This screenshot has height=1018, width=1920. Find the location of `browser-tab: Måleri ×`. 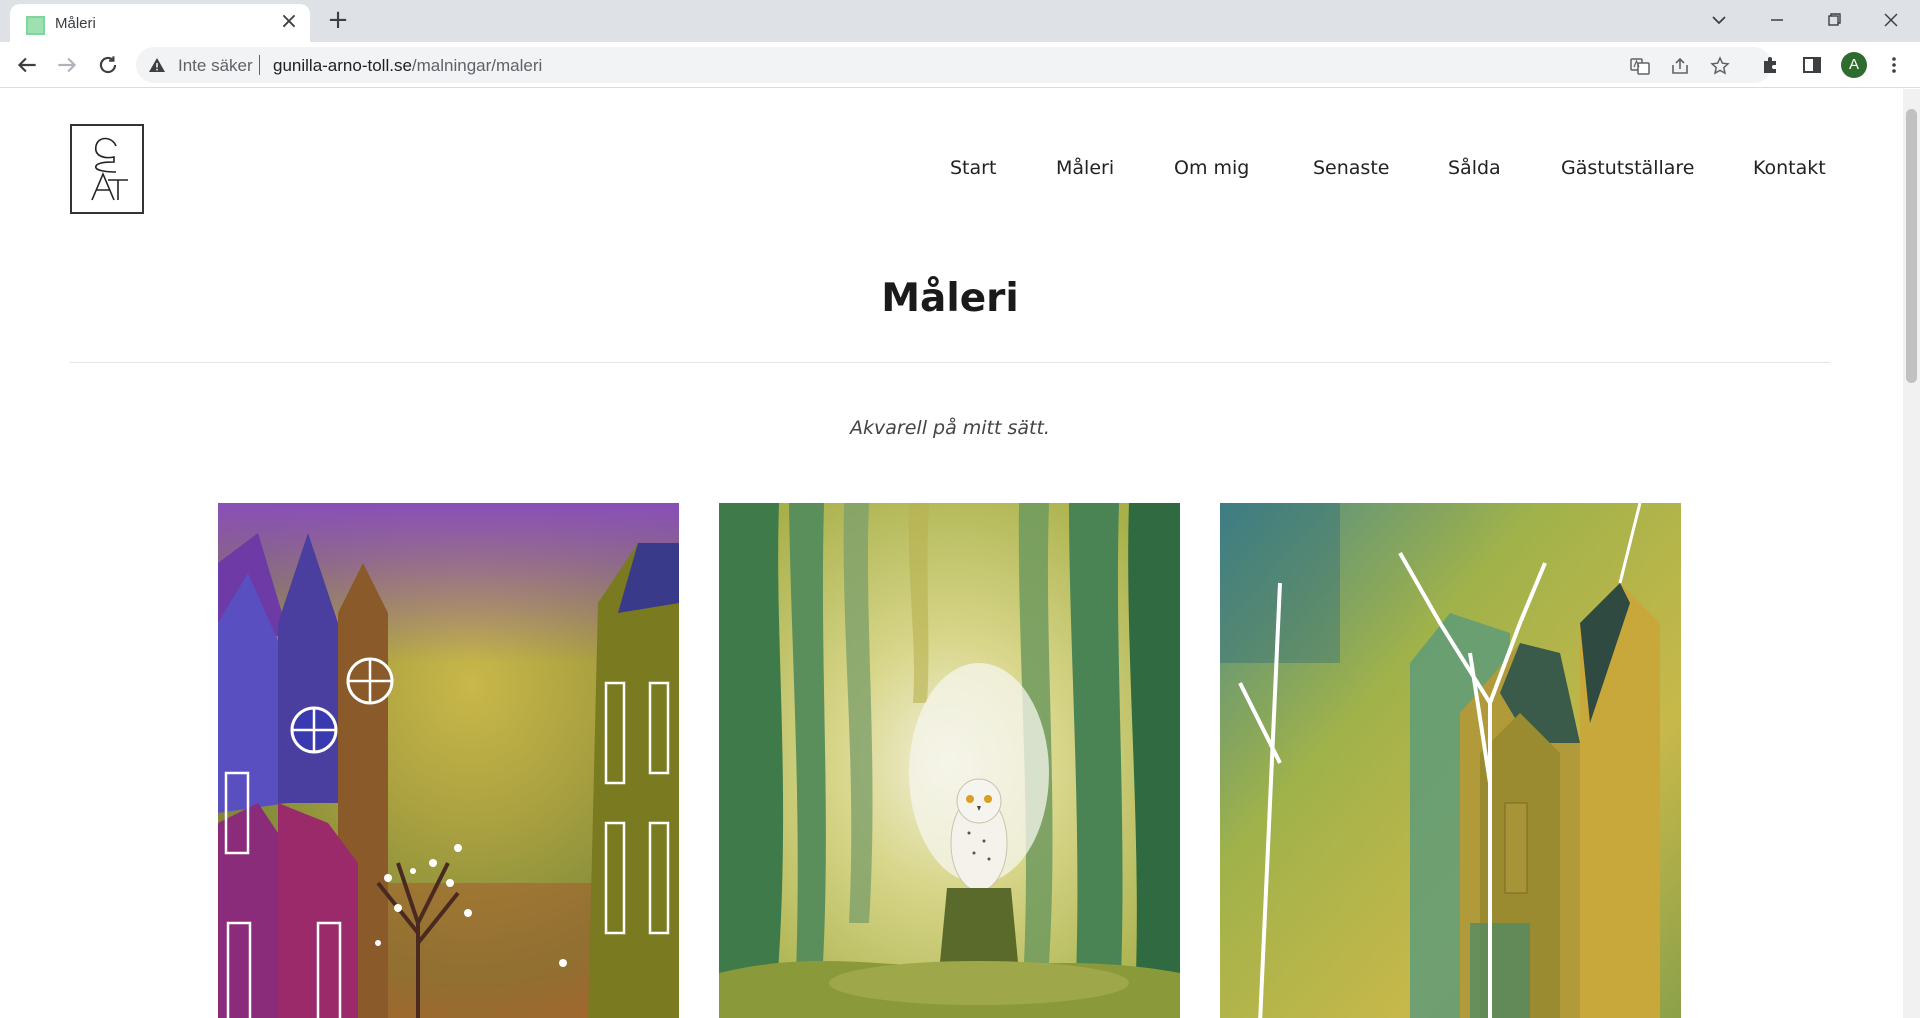

browser-tab: Måleri × is located at coordinates (160, 23).